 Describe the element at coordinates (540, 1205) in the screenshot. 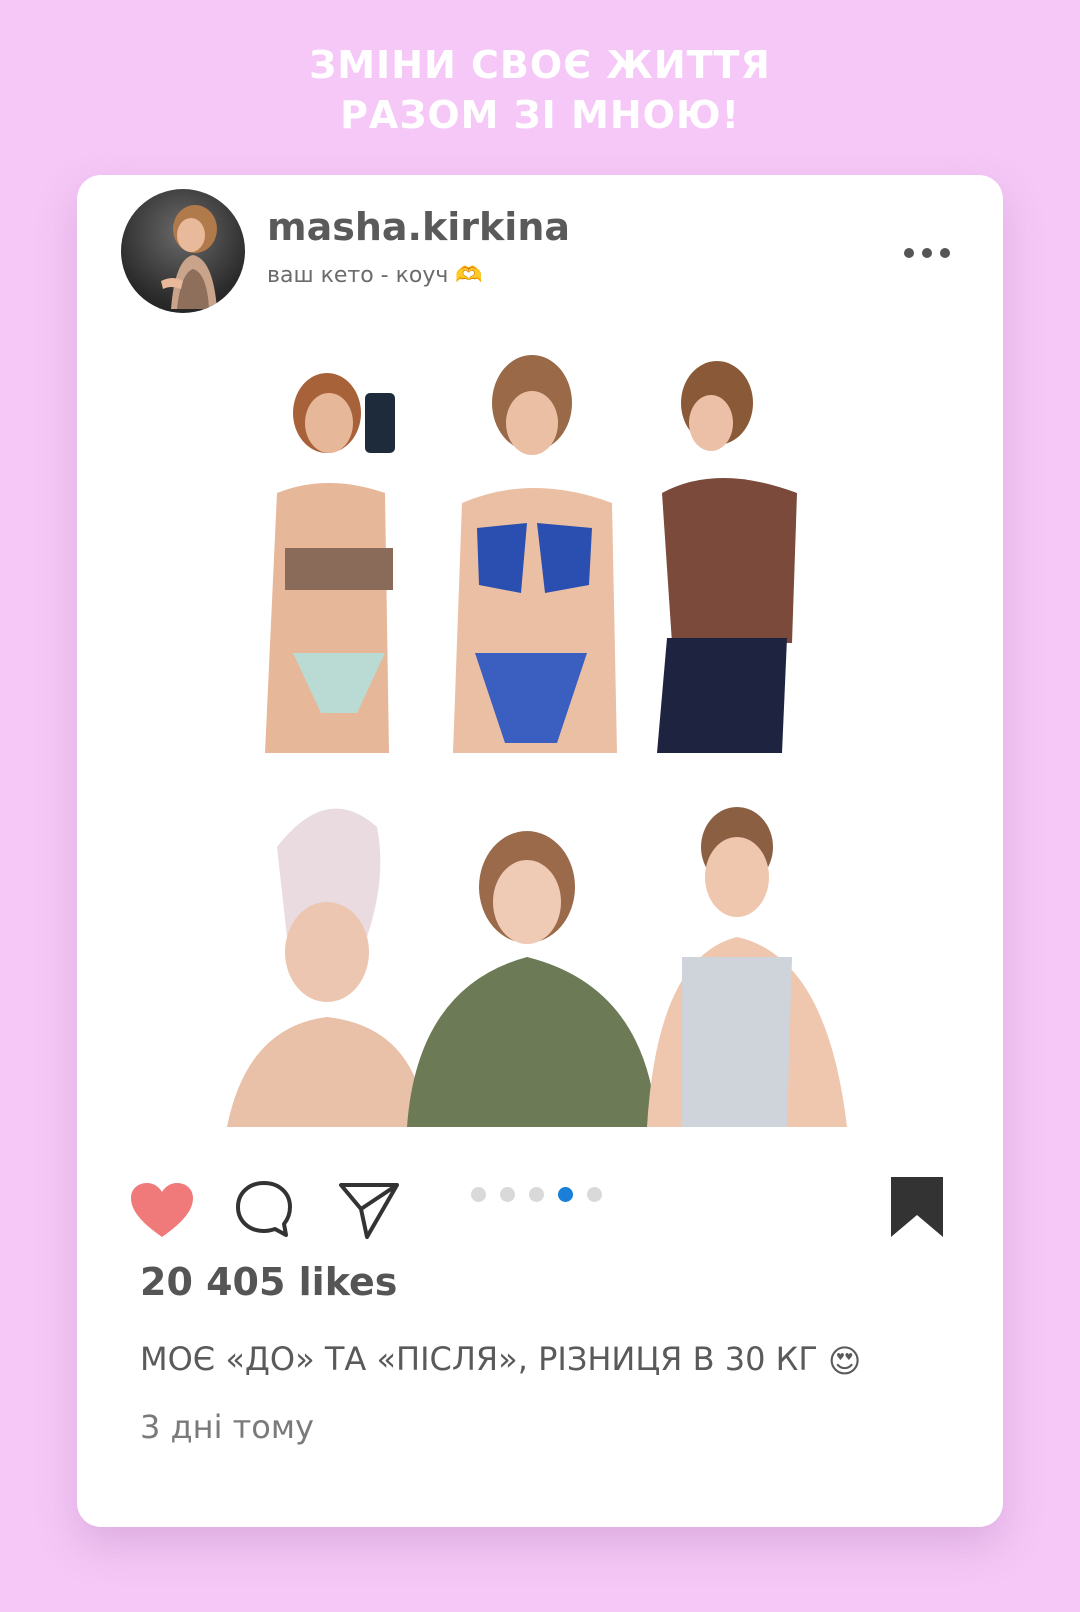

I see `action-bar` at that location.